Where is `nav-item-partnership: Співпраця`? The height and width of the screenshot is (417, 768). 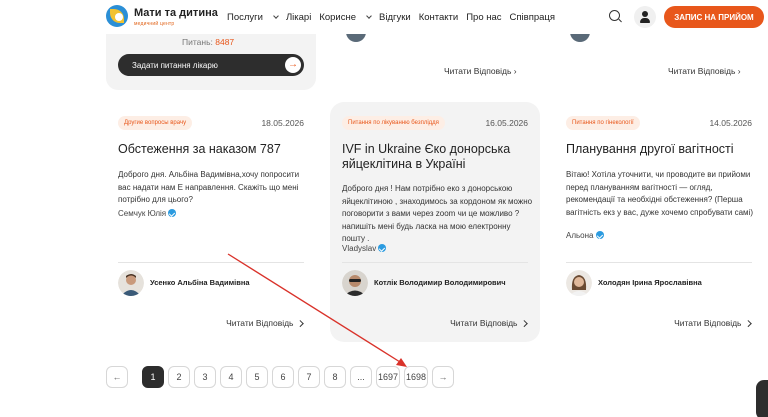
nav-item-partnership: Співпраця is located at coordinates (532, 17).